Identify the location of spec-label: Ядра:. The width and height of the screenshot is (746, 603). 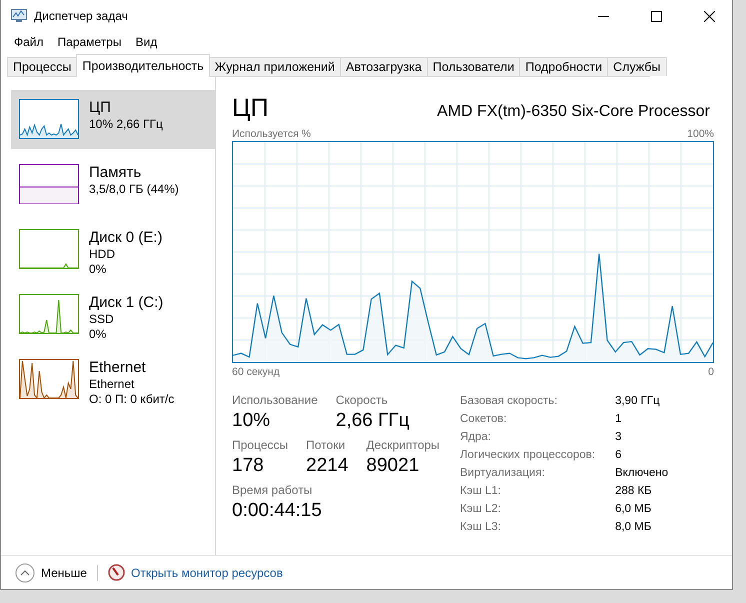
(476, 437).